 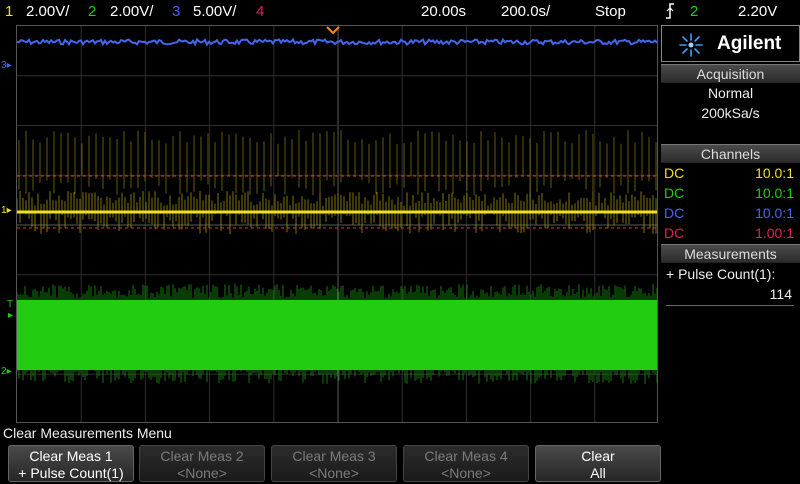 I want to click on ch2-ground-marker: 2▸, so click(x=6, y=372).